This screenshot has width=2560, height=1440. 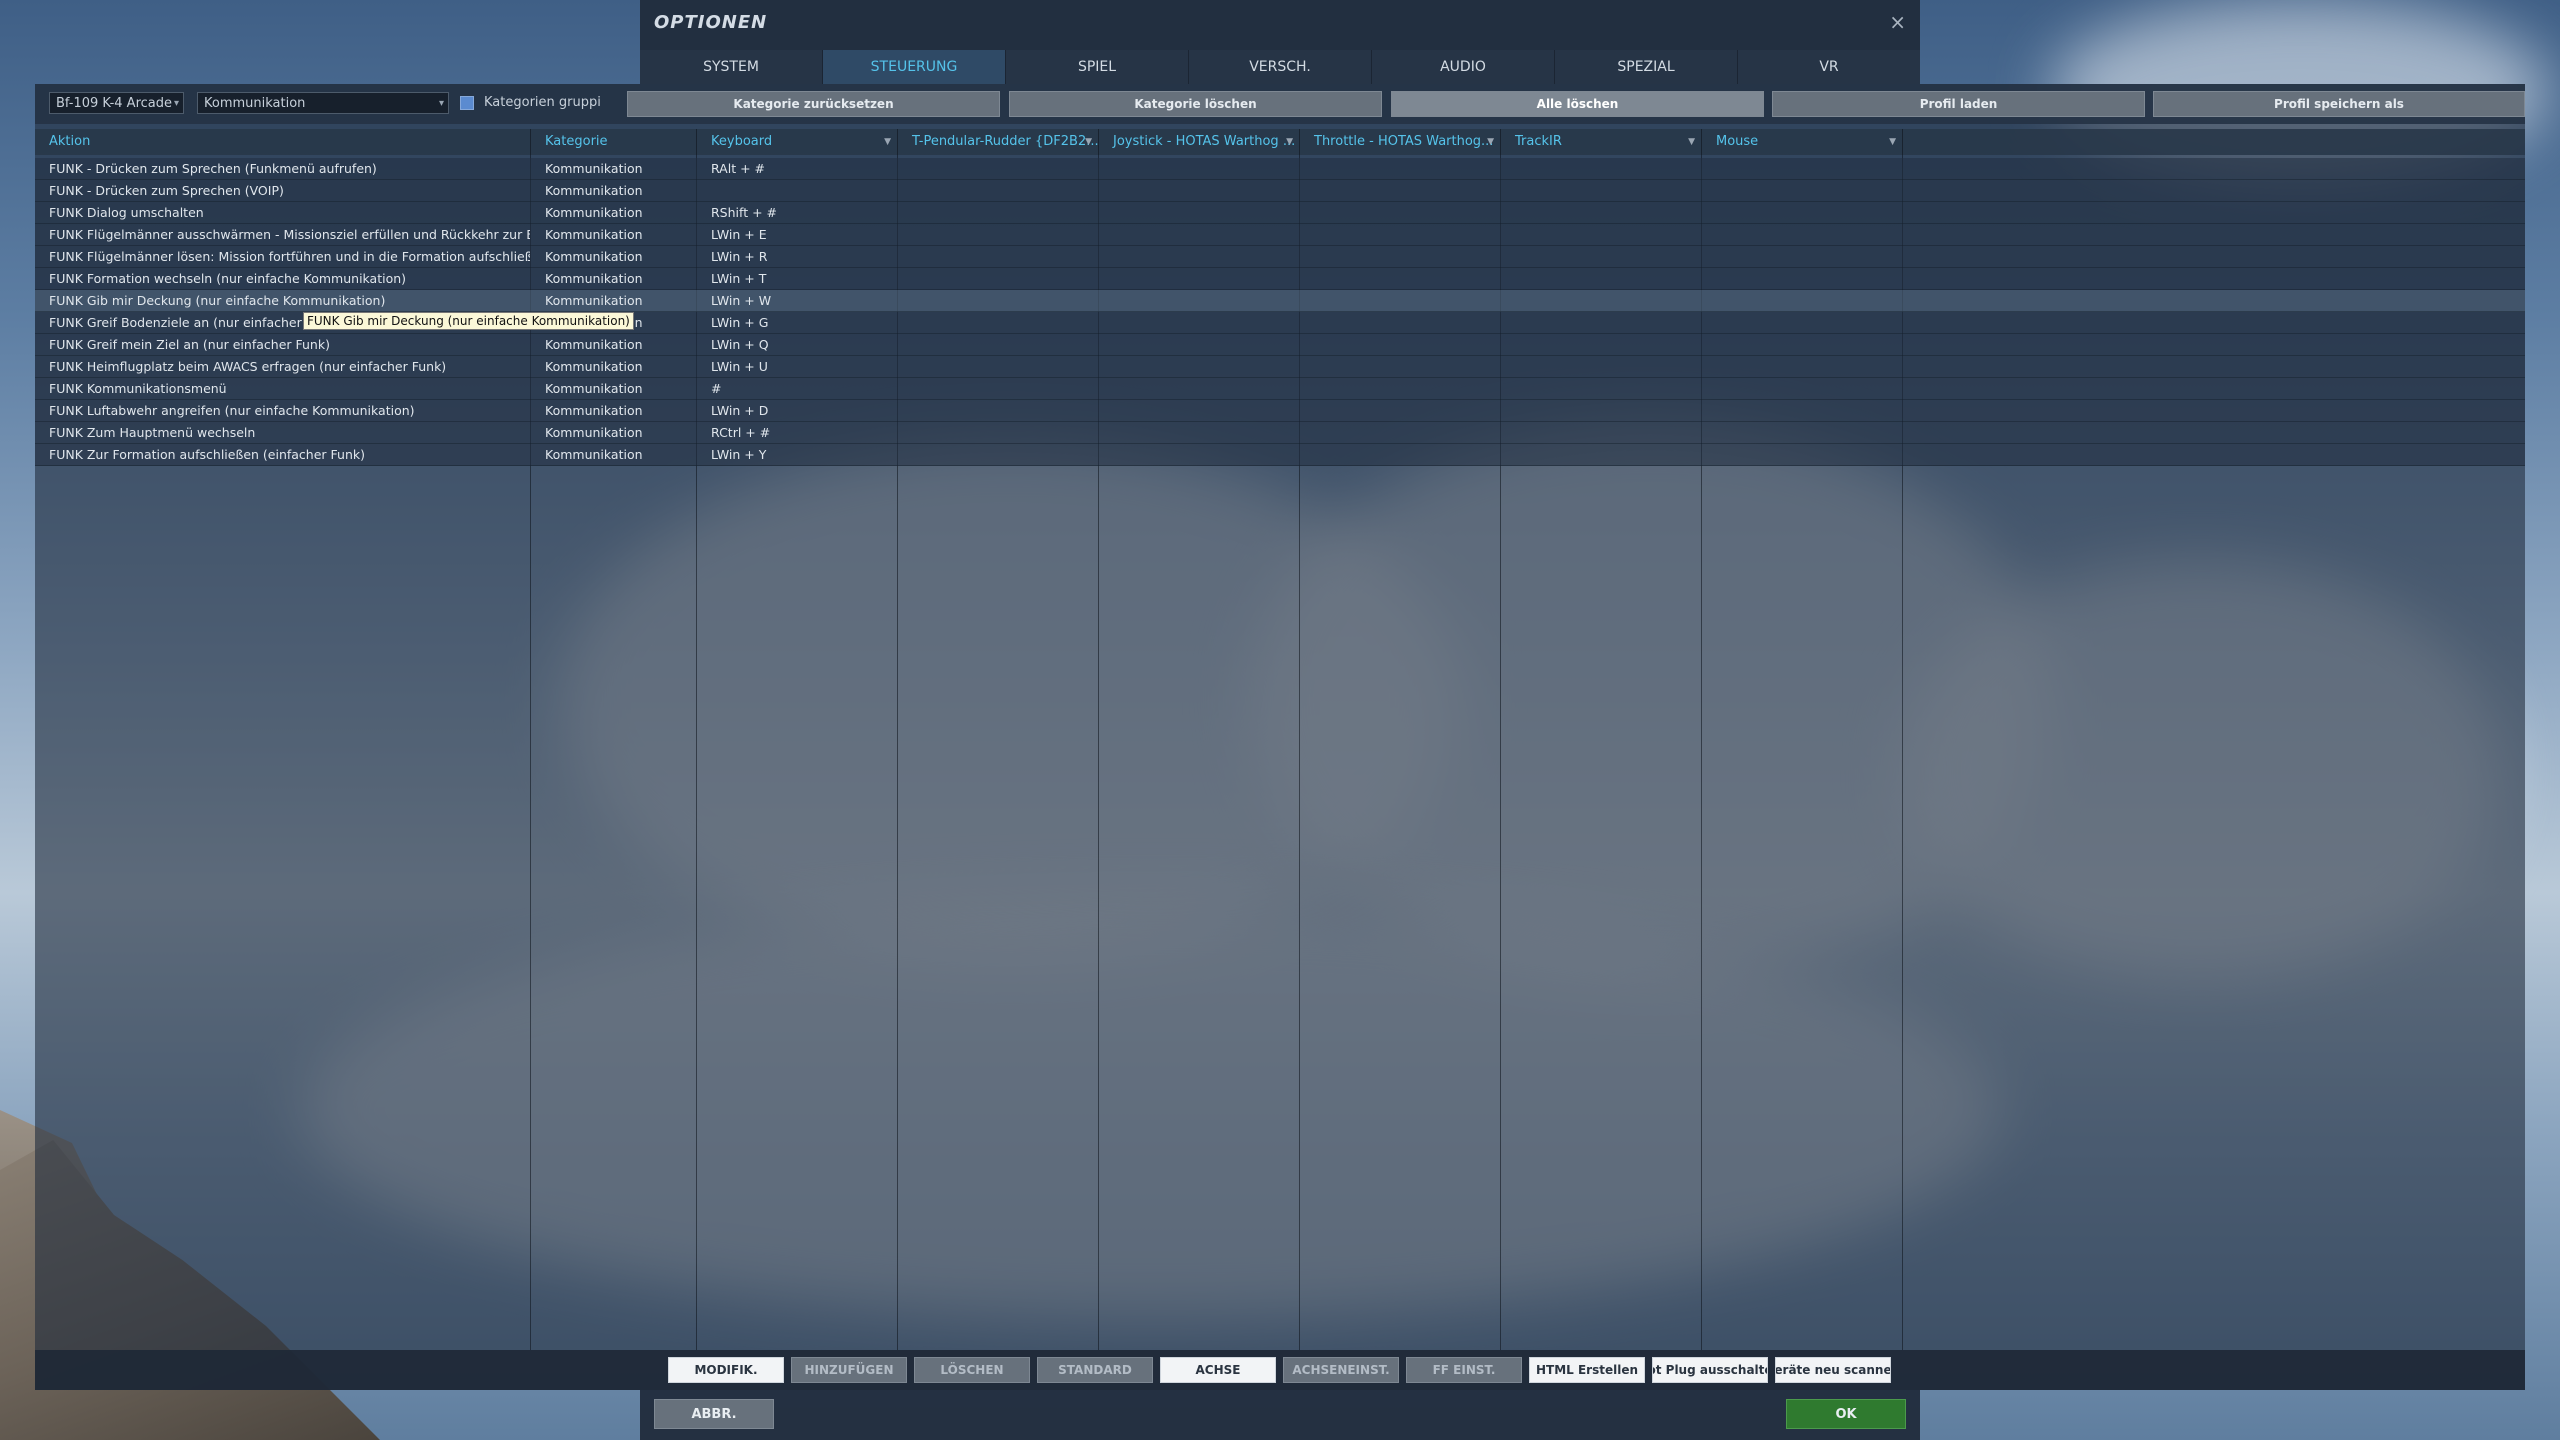 What do you see at coordinates (797, 410) in the screenshot?
I see `cell-keyboard: LWin + D` at bounding box center [797, 410].